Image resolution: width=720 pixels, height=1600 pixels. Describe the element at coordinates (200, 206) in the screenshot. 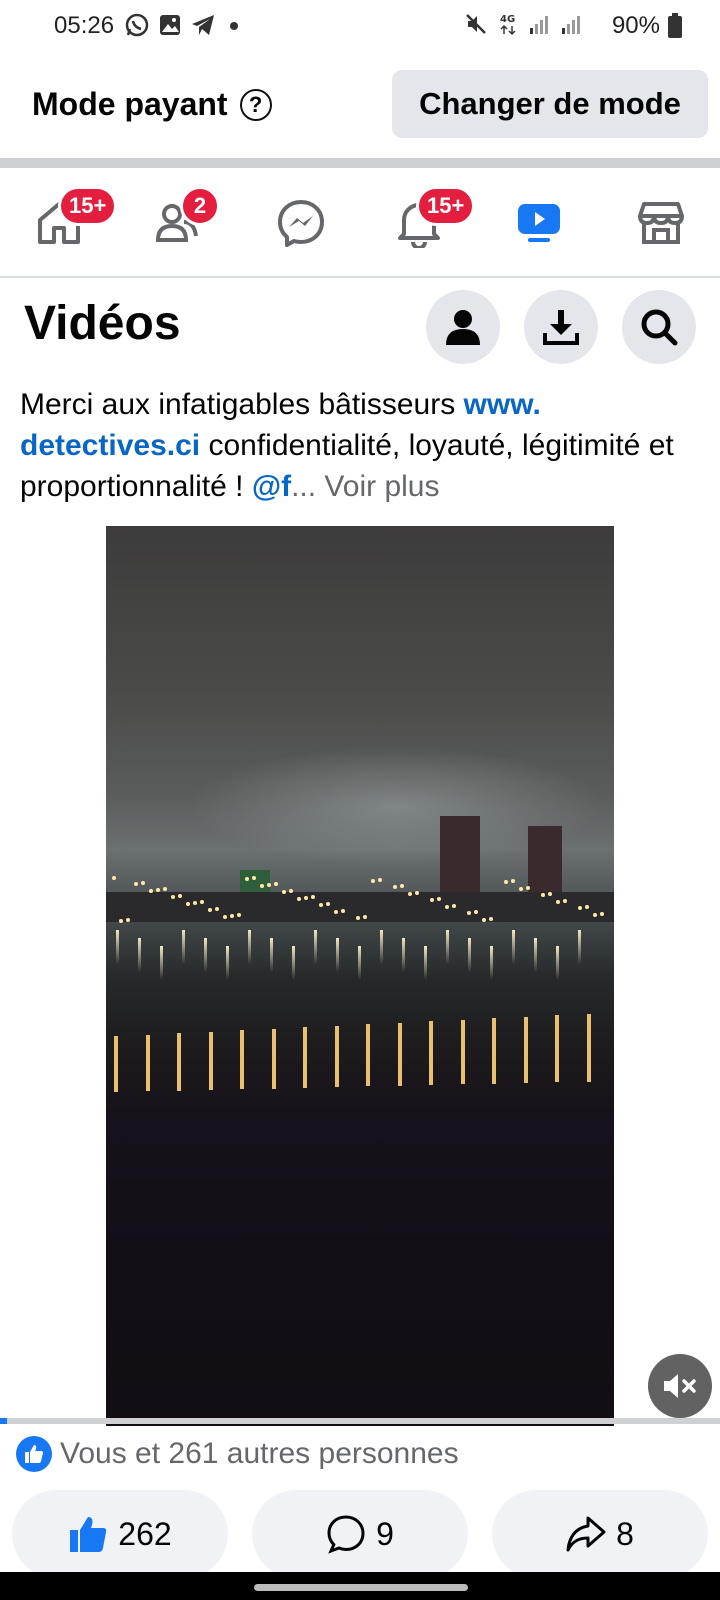

I see `friends-badge: 2` at that location.